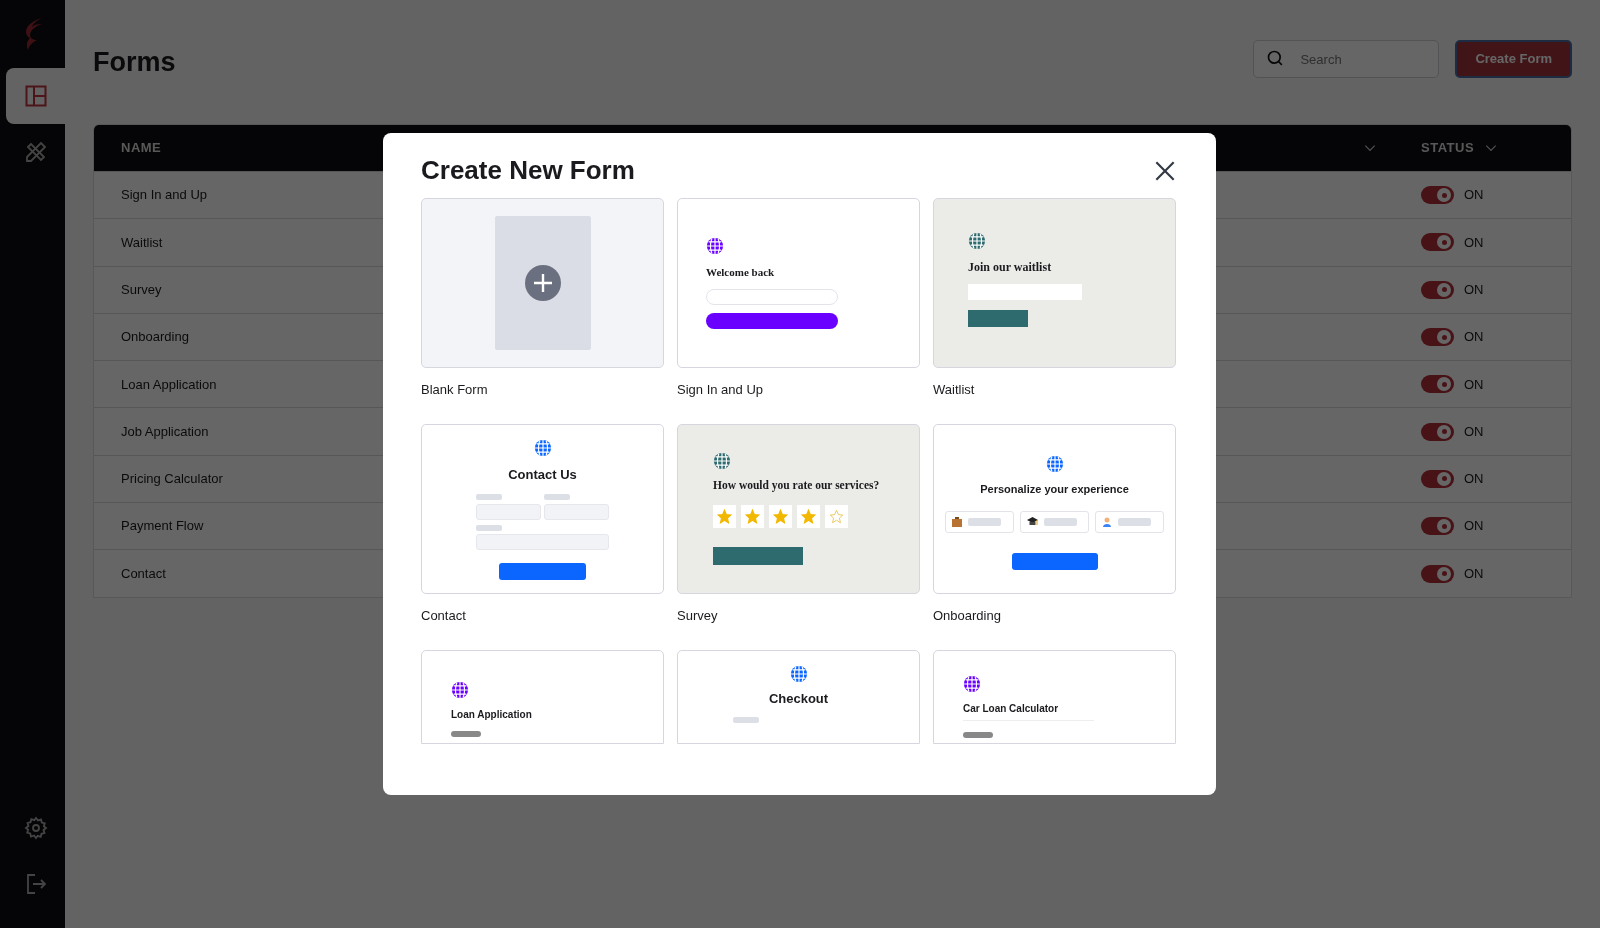 The image size is (1600, 928). I want to click on table-cell: Loan Application, so click(169, 384).